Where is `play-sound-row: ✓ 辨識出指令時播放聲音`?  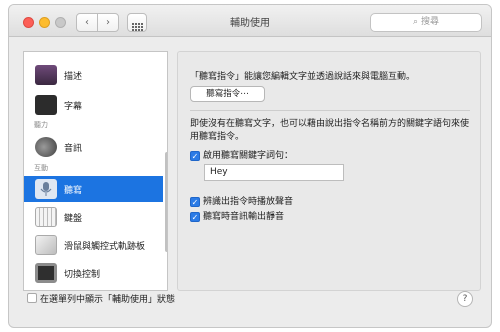 play-sound-row: ✓ 辨識出指令時播放聲音 is located at coordinates (241, 200).